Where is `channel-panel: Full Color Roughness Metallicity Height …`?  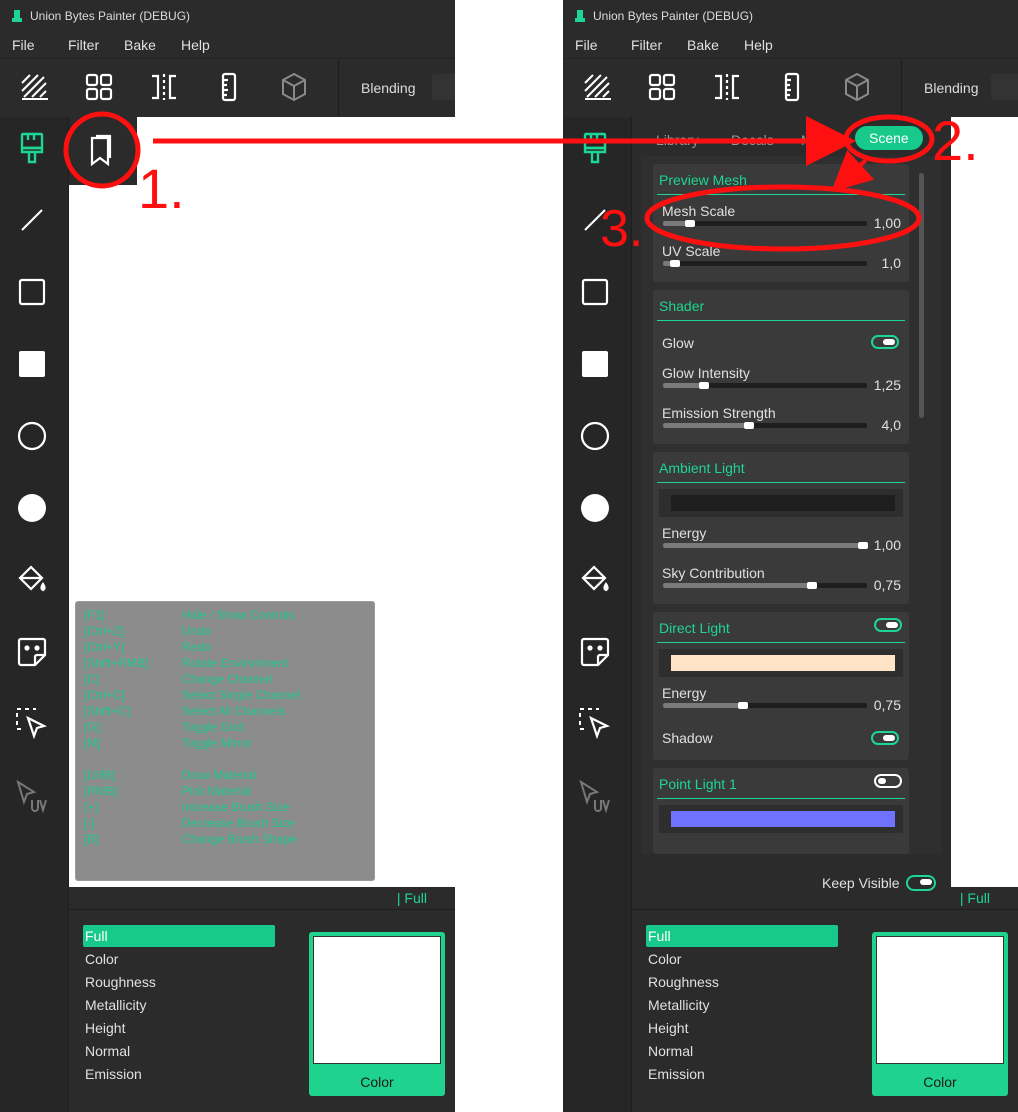
channel-panel: Full Color Roughness Metallicity Height … is located at coordinates (825, 1010).